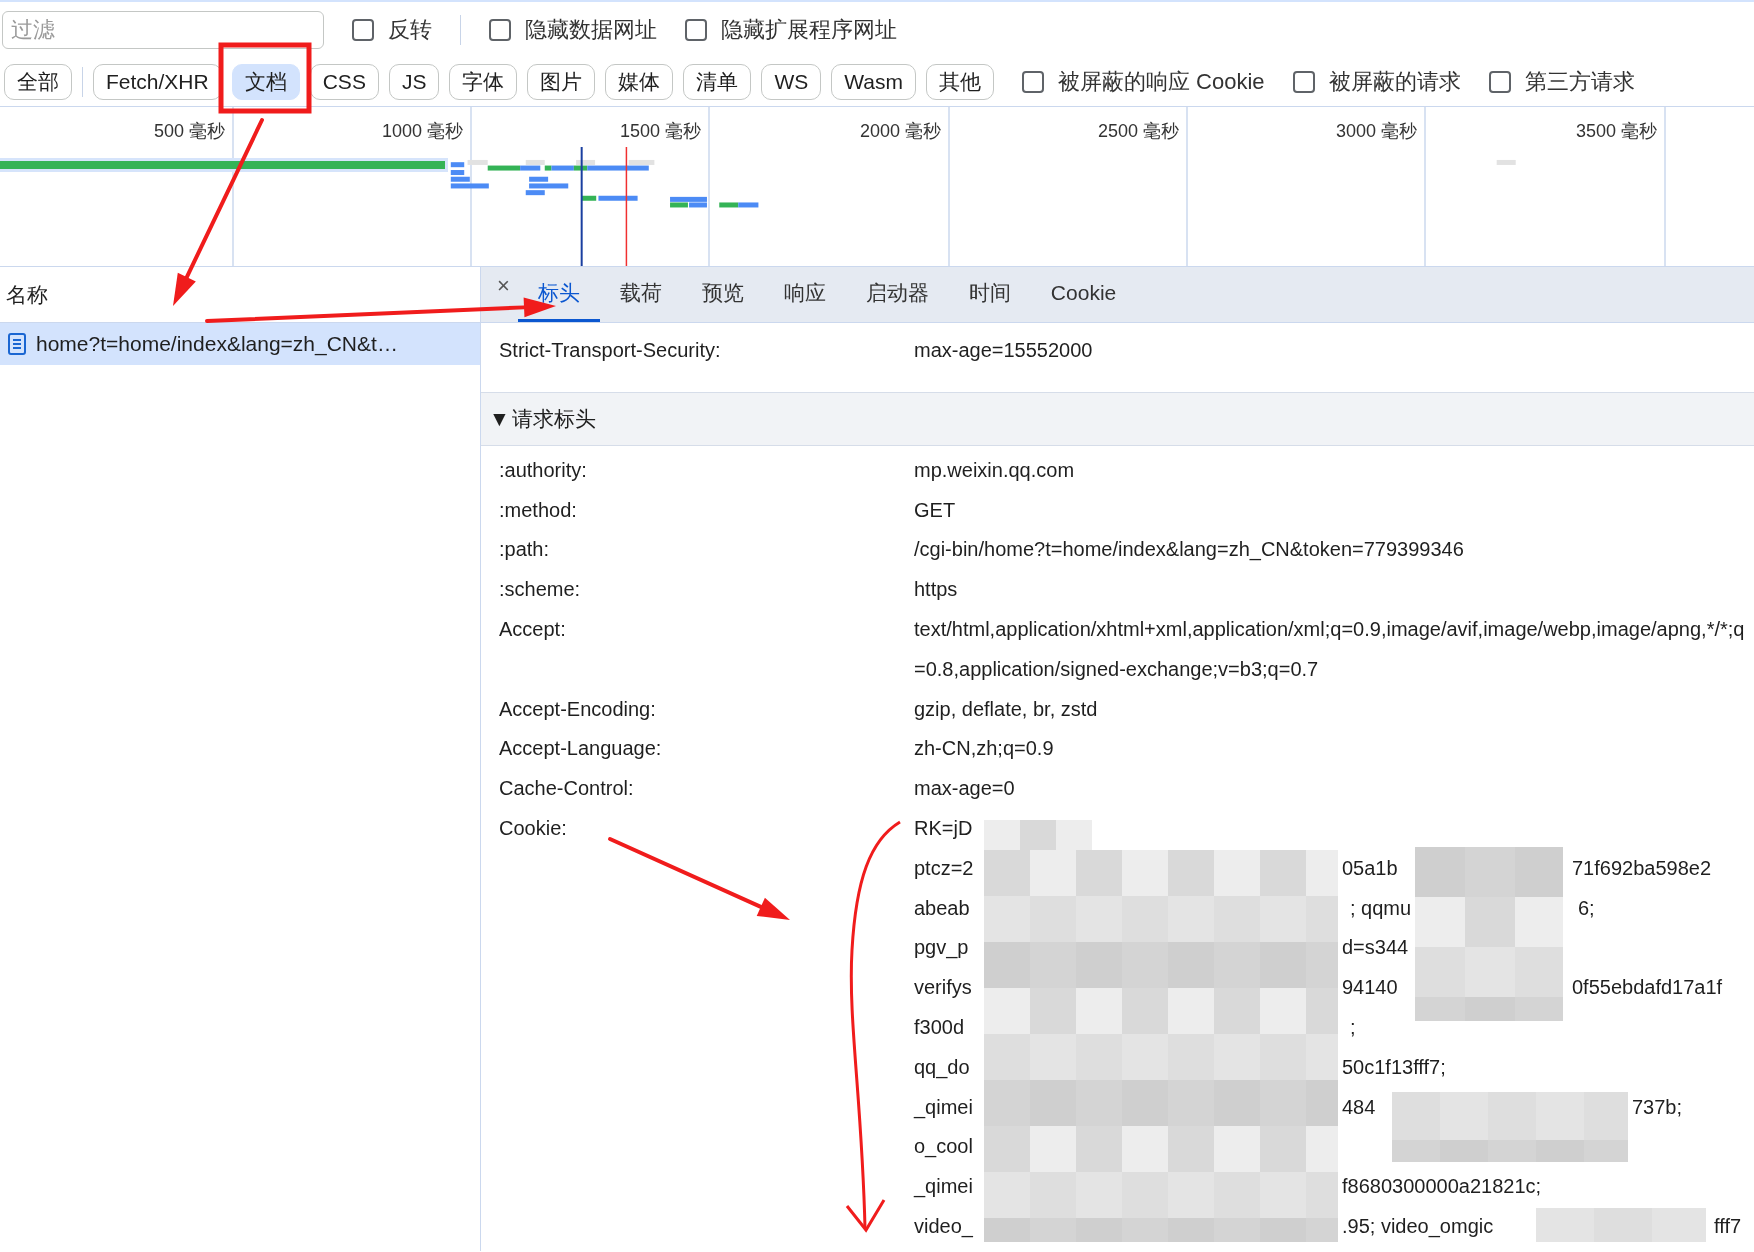 This screenshot has height=1252, width=1754. Describe the element at coordinates (610, 350) in the screenshot. I see `header-name: Strict-Transport-Security:` at that location.